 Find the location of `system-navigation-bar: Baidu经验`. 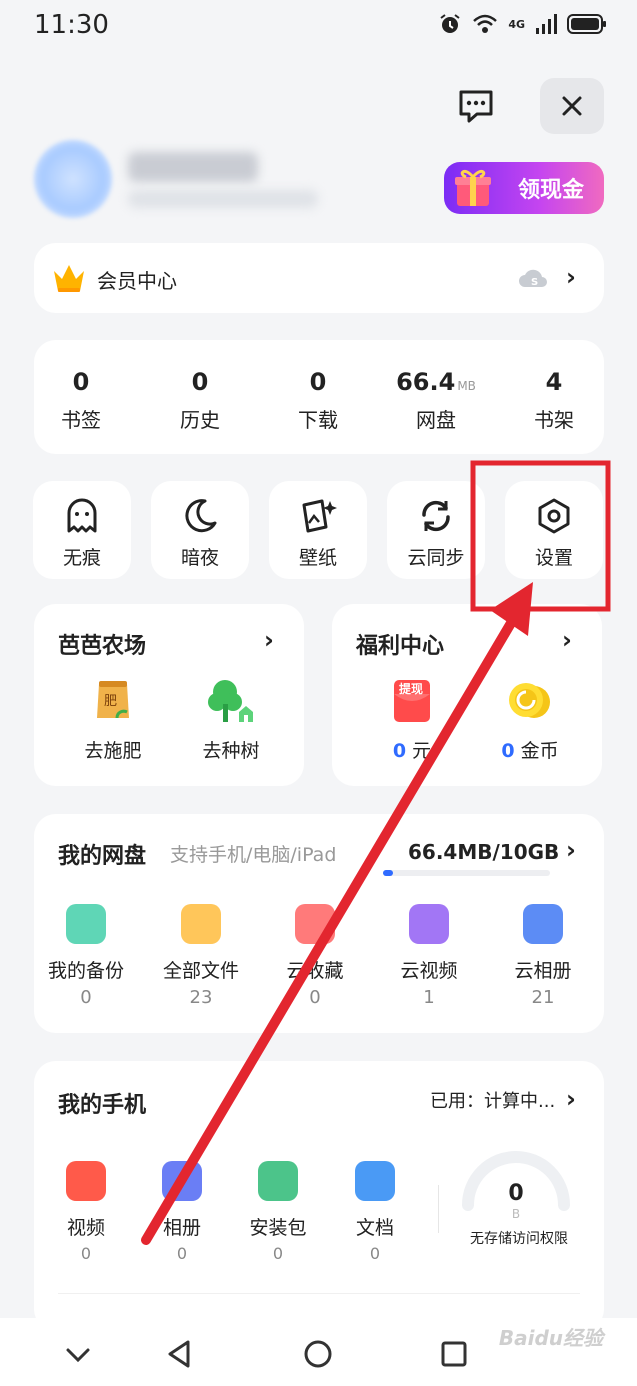

system-navigation-bar: Baidu经验 is located at coordinates (318, 1352).